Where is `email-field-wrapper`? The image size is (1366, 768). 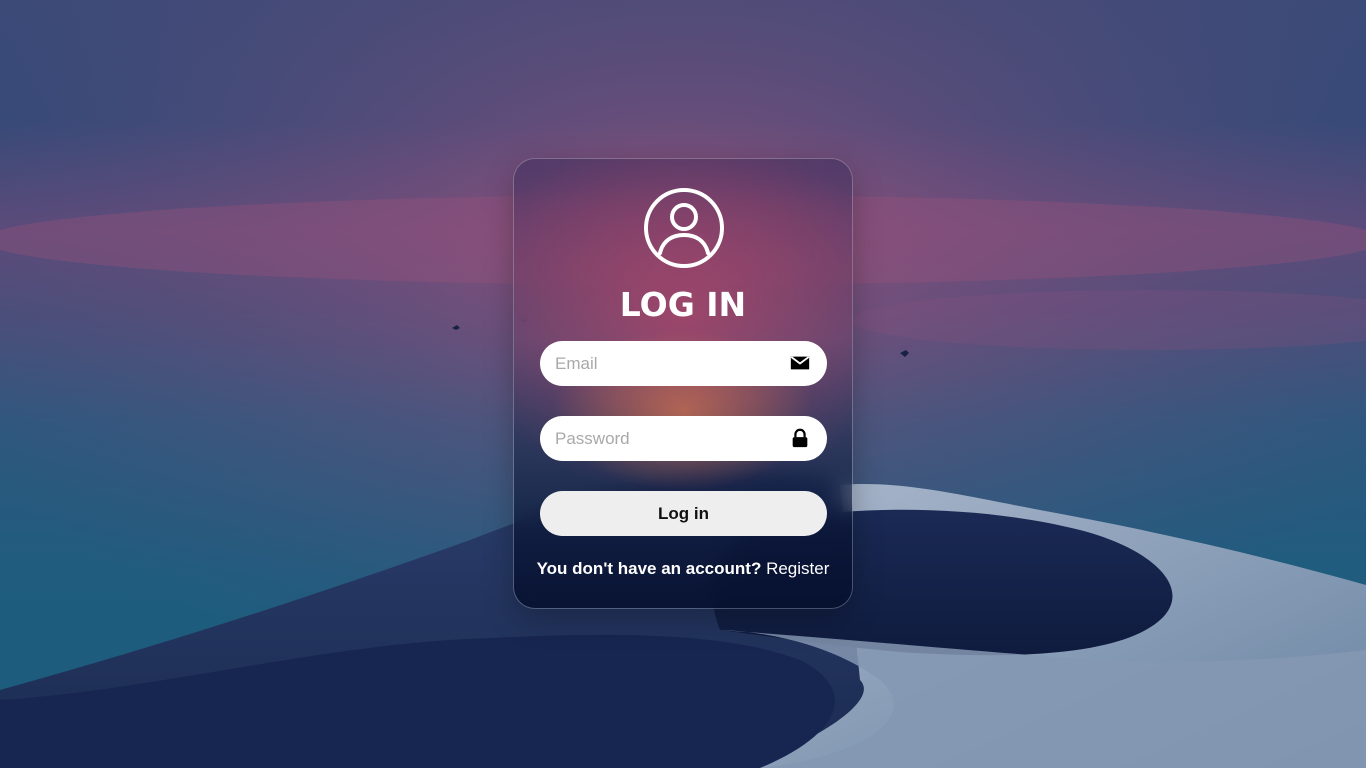
email-field-wrapper is located at coordinates (683, 363).